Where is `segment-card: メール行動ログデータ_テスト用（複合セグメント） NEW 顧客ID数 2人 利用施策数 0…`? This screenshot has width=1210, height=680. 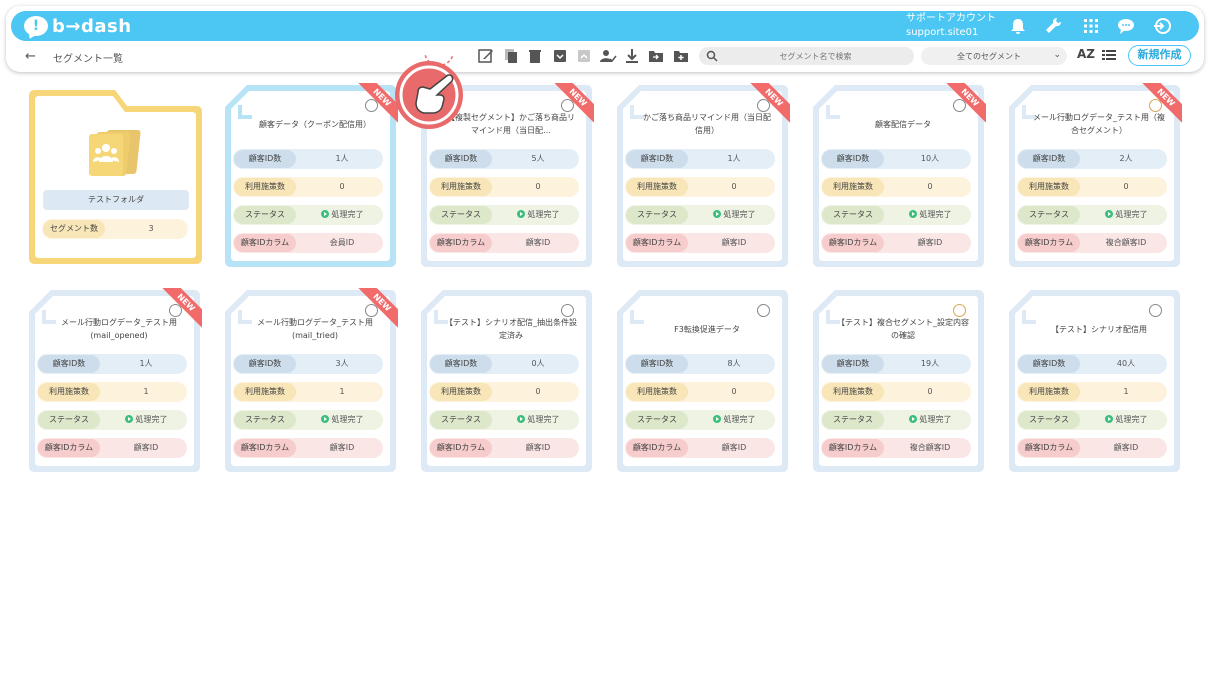 segment-card: メール行動ログデータ_テスト用（複合セグメント） NEW 顧客ID数 2人 利用施策数 0… is located at coordinates (1094, 176).